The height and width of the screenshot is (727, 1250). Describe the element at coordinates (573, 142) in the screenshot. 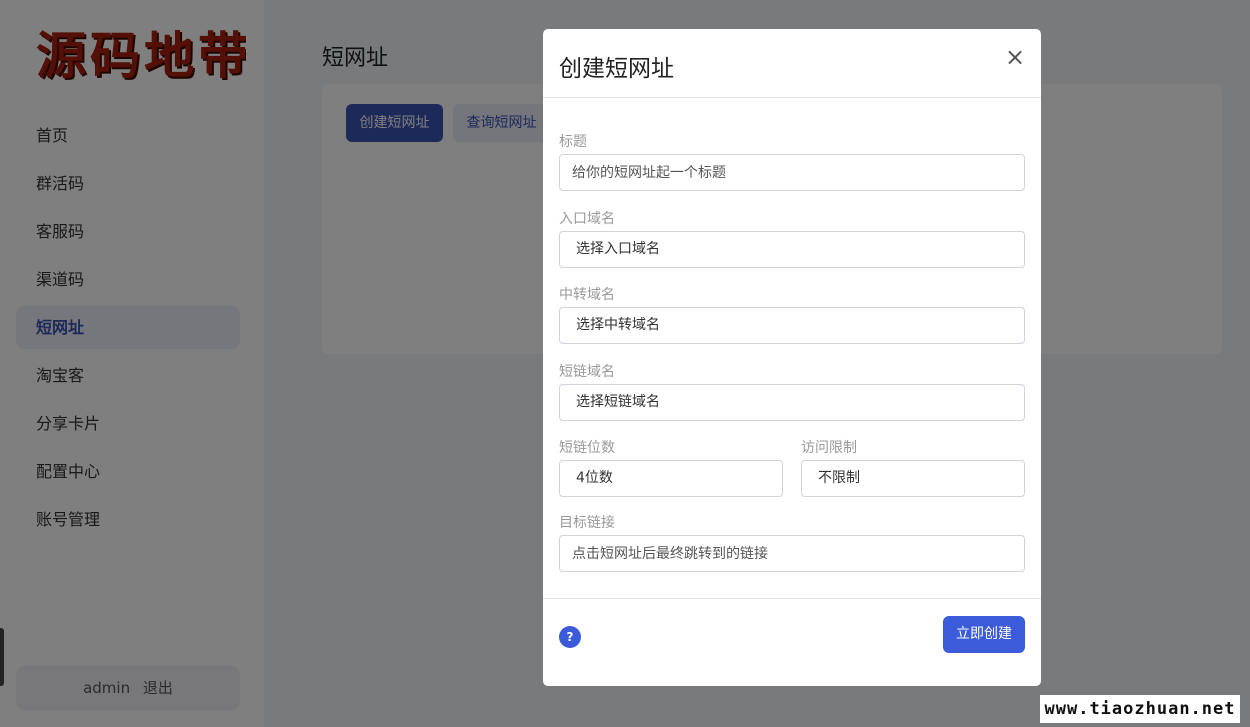

I see `title-label: 标题` at that location.